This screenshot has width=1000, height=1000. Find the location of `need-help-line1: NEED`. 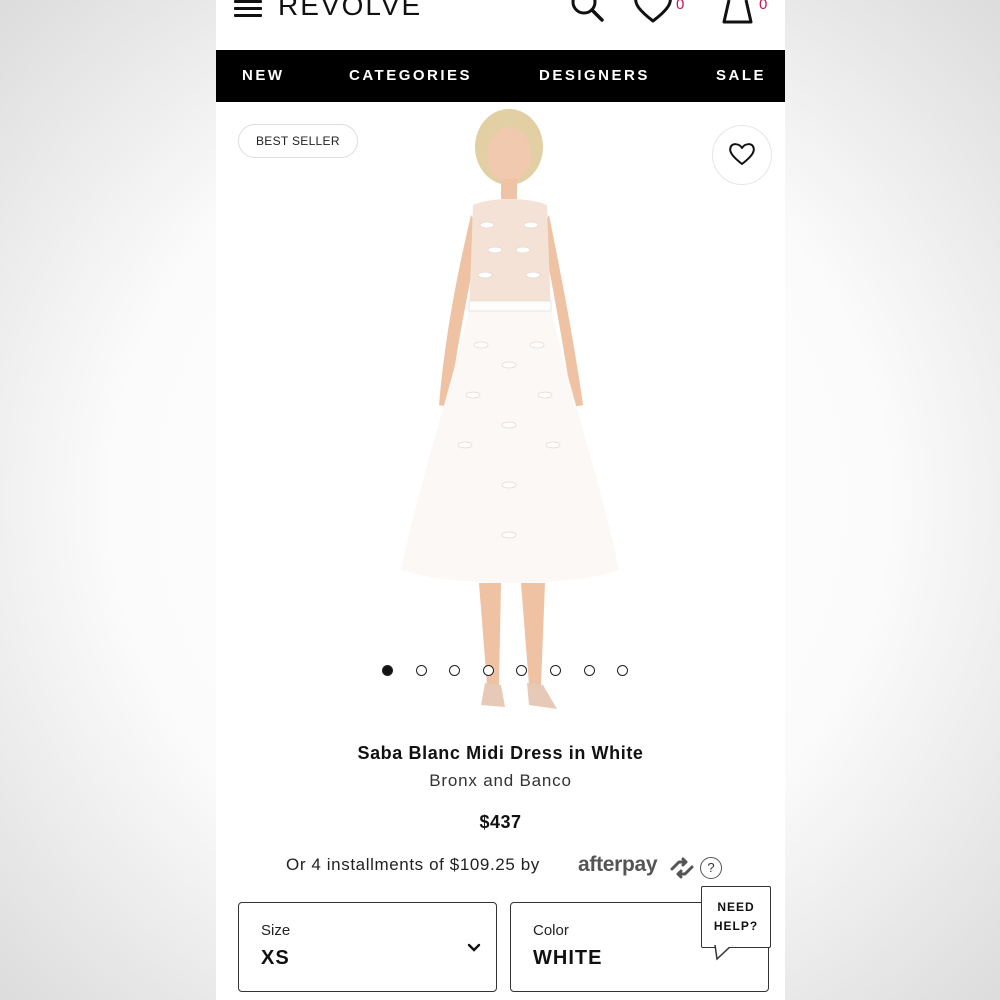

need-help-line1: NEED is located at coordinates (736, 907).